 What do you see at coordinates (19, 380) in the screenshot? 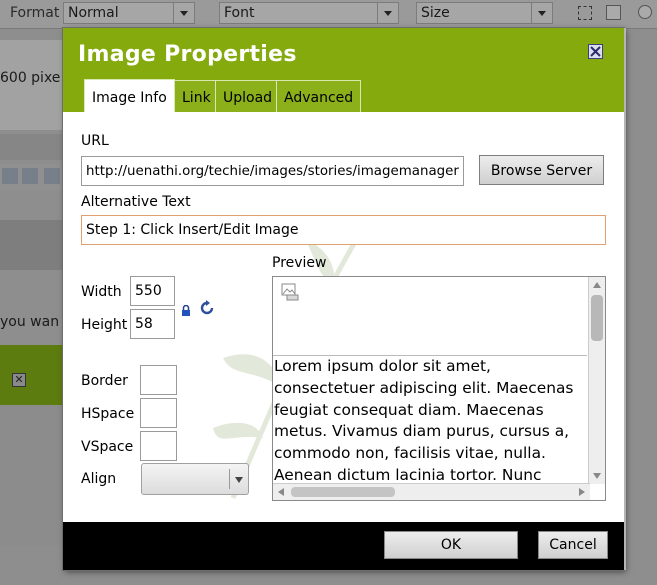
I see `close-icon: ✕` at bounding box center [19, 380].